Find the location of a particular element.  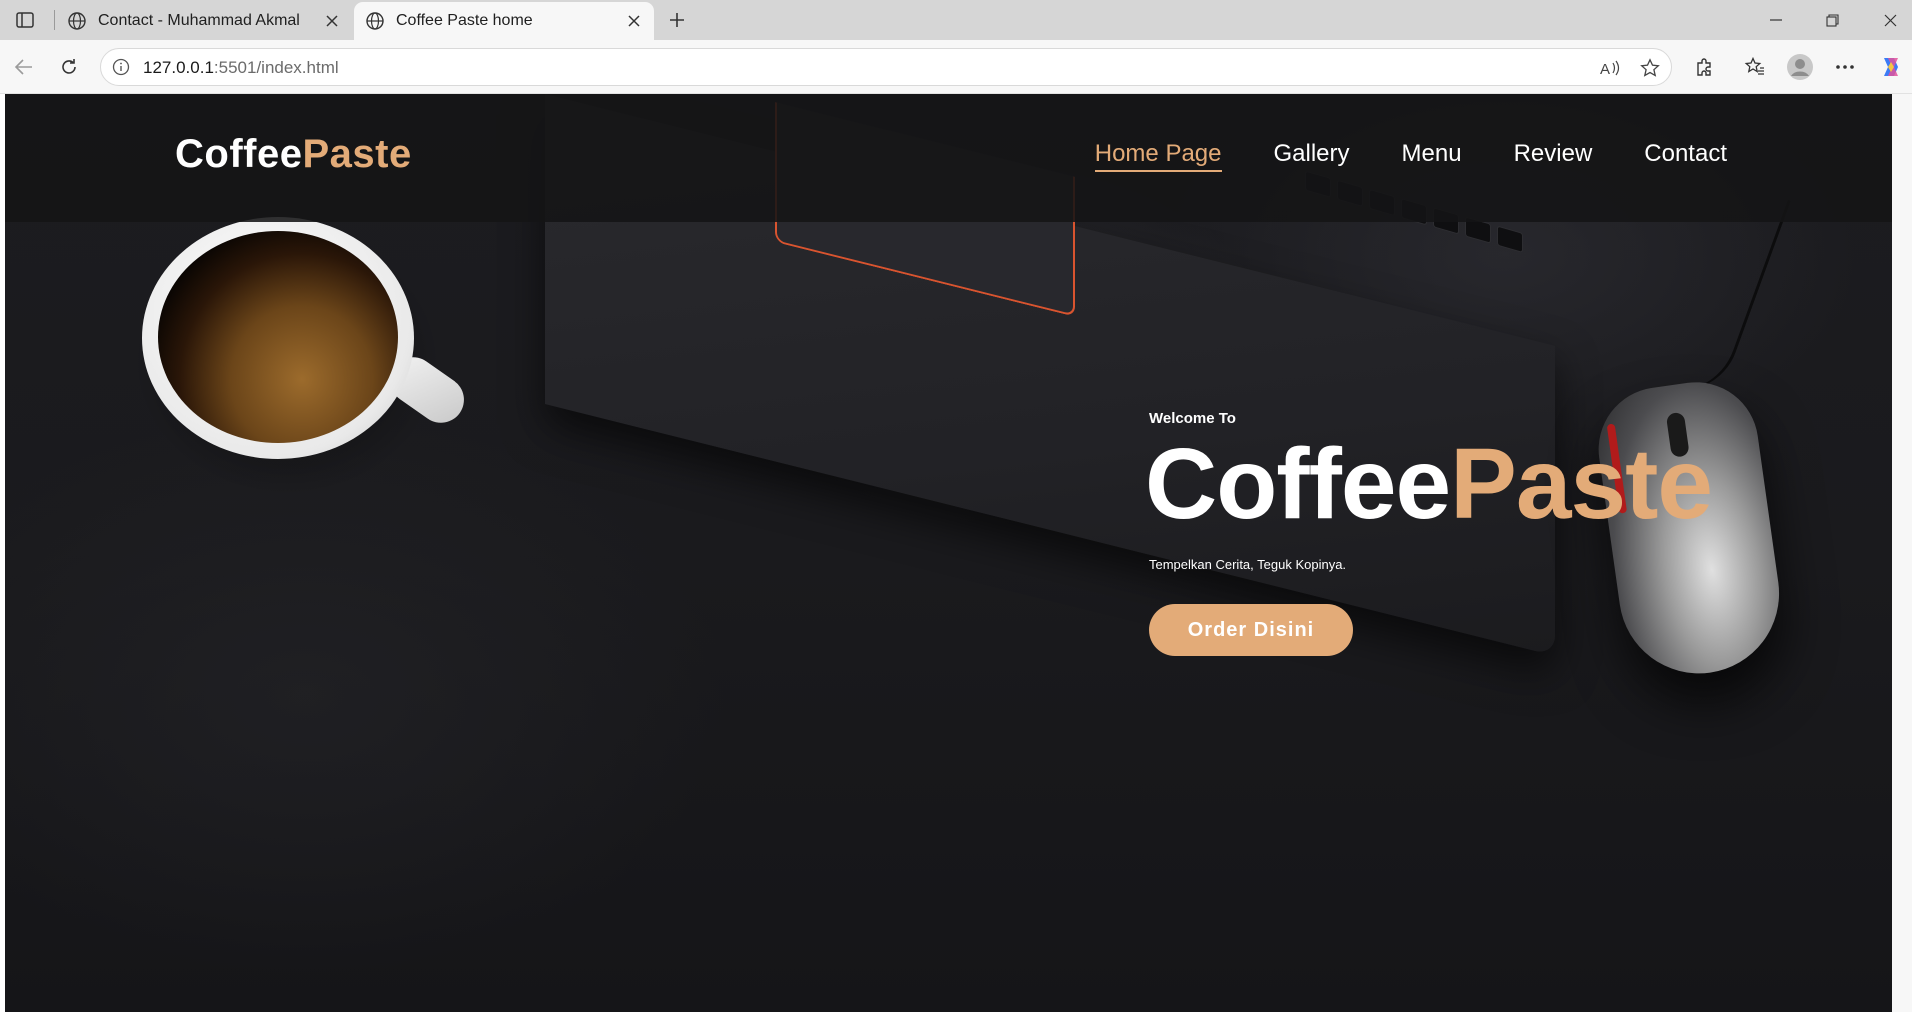

tab-separator is located at coordinates (54, 20).